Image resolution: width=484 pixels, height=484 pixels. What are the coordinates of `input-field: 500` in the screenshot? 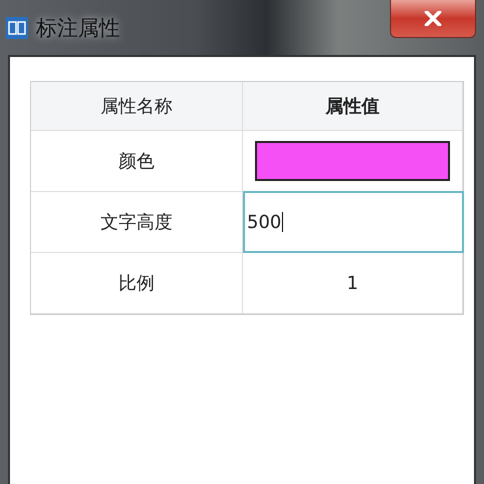 It's located at (353, 222).